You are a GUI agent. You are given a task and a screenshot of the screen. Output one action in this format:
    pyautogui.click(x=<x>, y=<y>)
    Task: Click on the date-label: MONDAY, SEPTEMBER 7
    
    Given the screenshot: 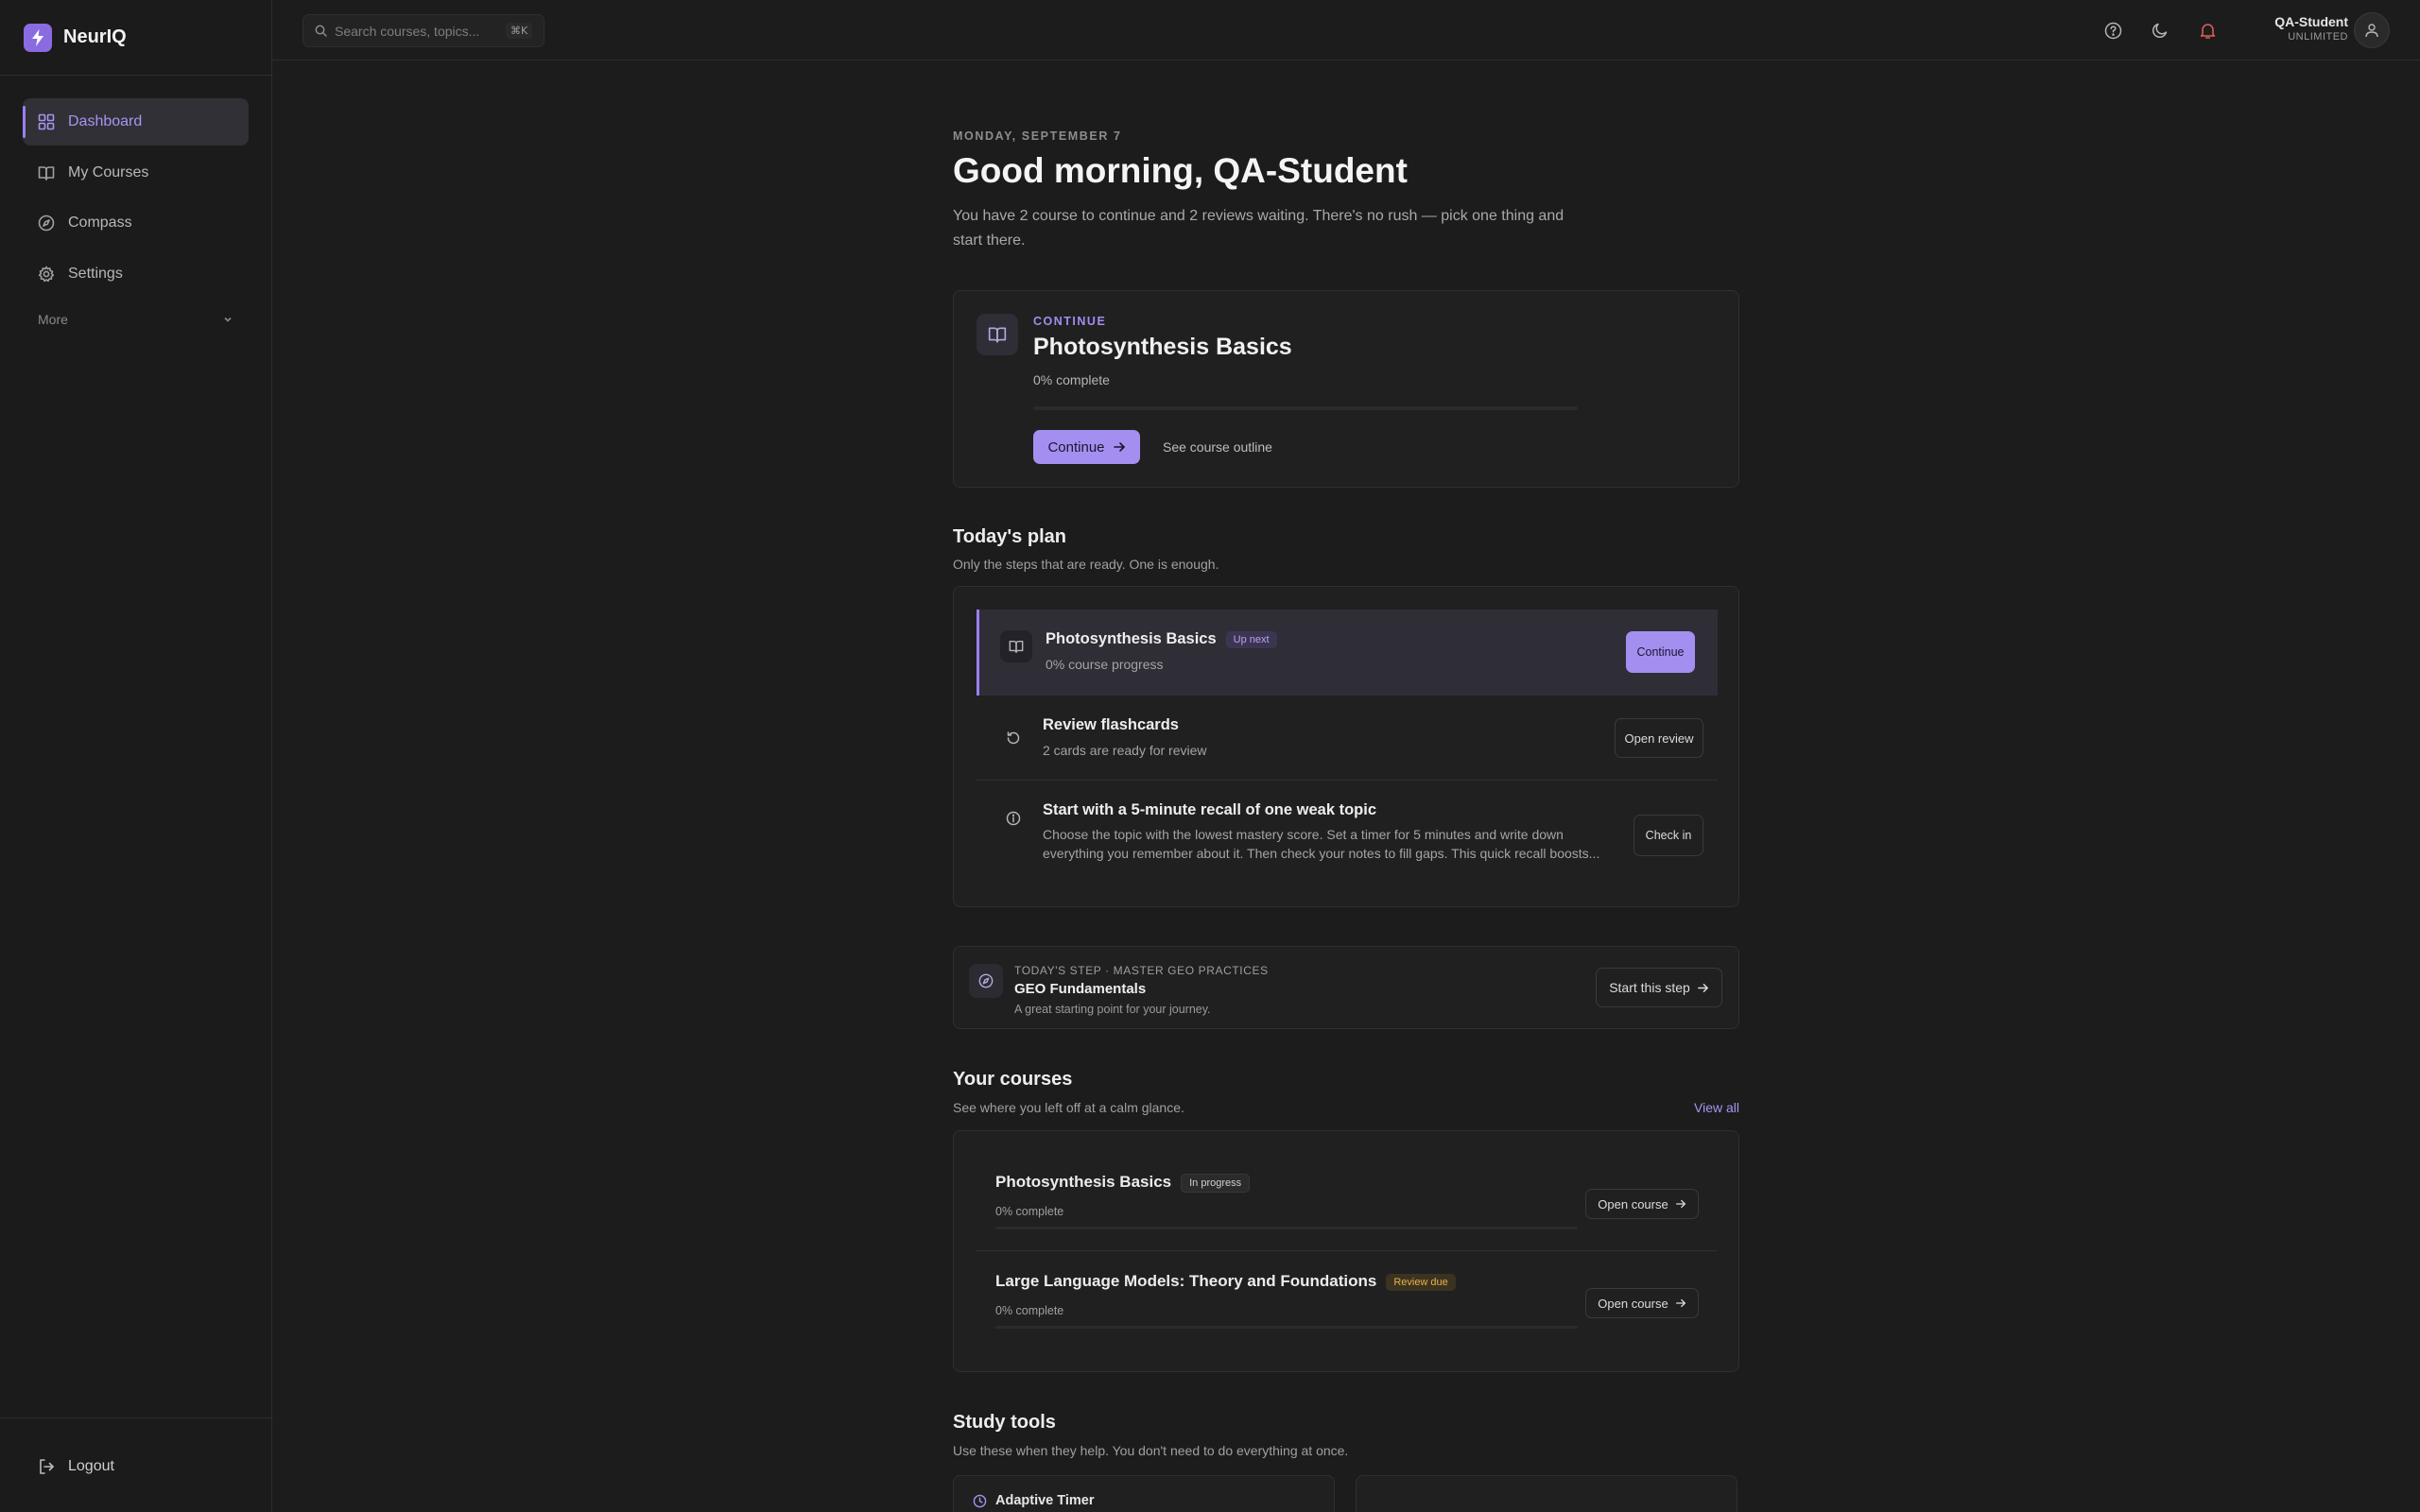 What is the action you would take?
    pyautogui.click(x=1037, y=136)
    